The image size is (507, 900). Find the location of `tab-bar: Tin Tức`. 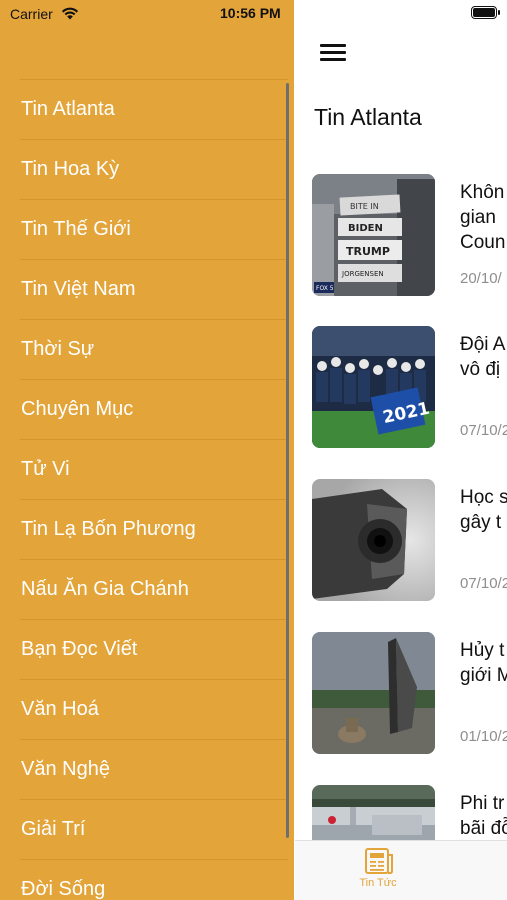

tab-bar: Tin Tức is located at coordinates (401, 870).